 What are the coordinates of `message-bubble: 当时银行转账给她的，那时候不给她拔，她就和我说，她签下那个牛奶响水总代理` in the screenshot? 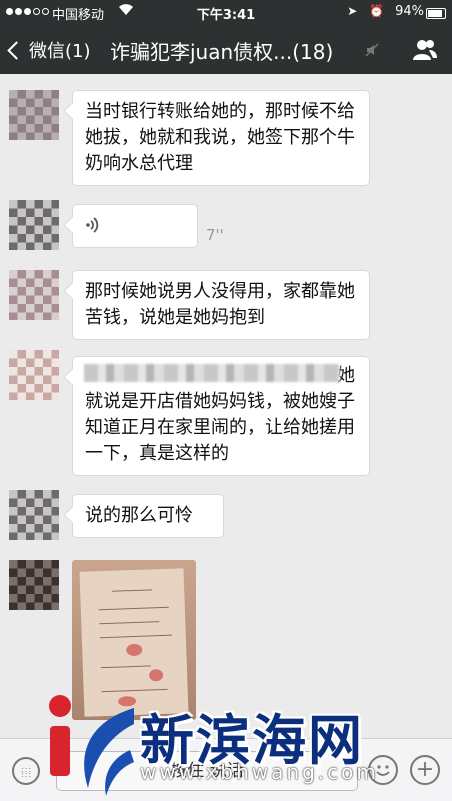 It's located at (221, 138).